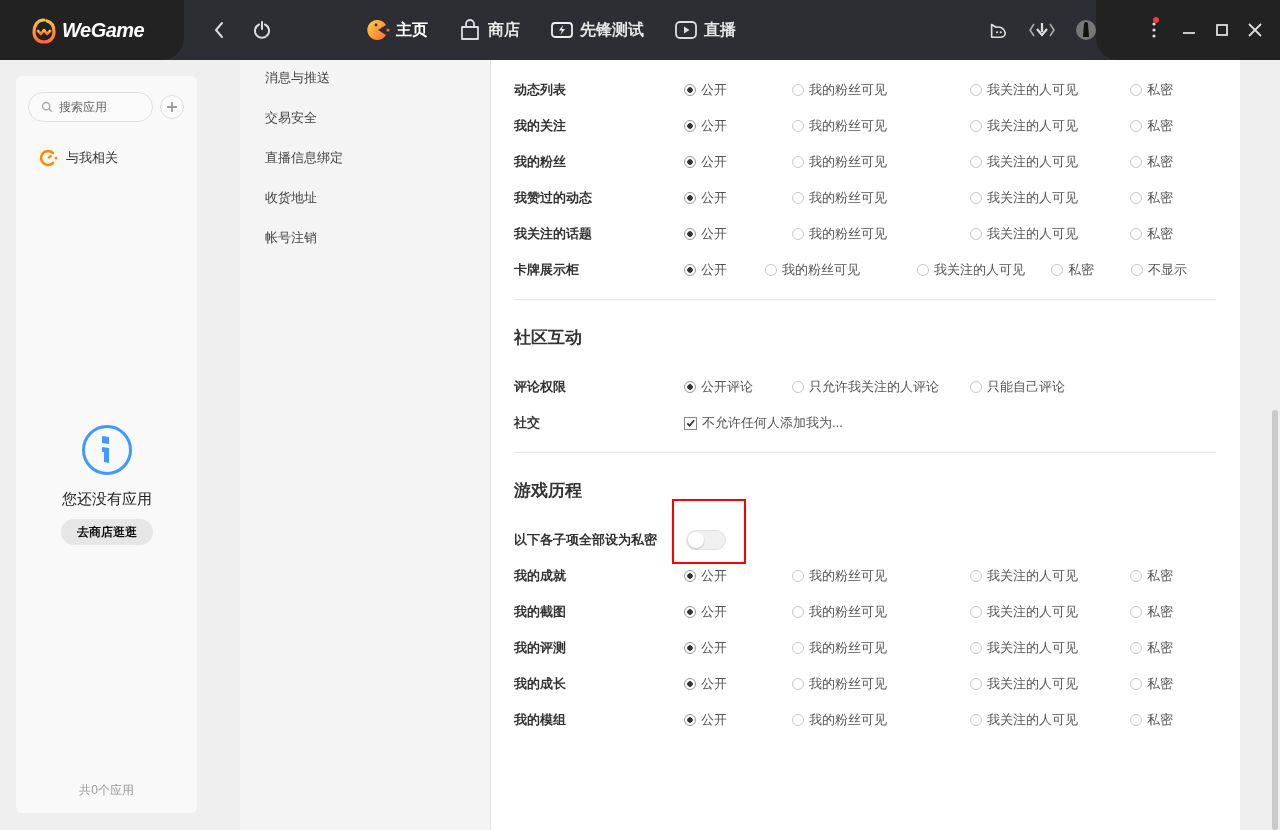 This screenshot has height=830, width=1280. What do you see at coordinates (291, 198) in the screenshot?
I see `settings-nav-item: 收货地址` at bounding box center [291, 198].